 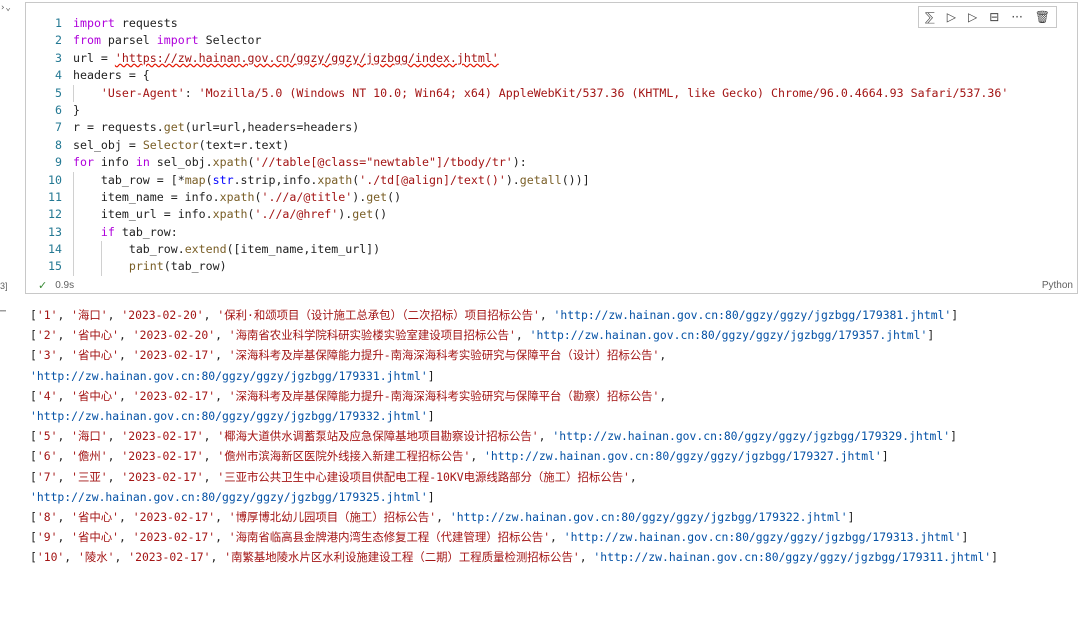 I want to click on code-text: }, so click(x=76, y=109).